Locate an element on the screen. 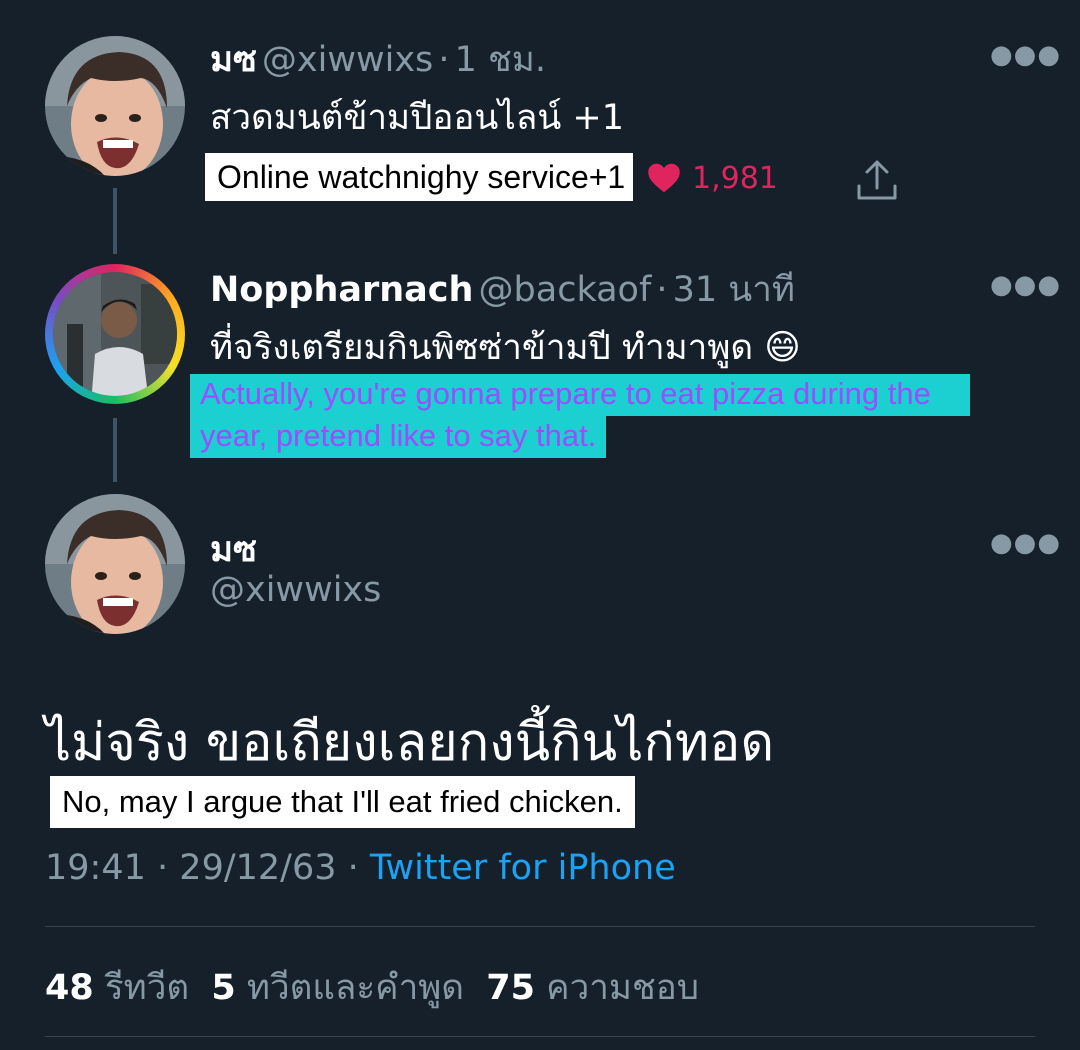  tweet2-display-name: Noppharnach is located at coordinates (341, 290).